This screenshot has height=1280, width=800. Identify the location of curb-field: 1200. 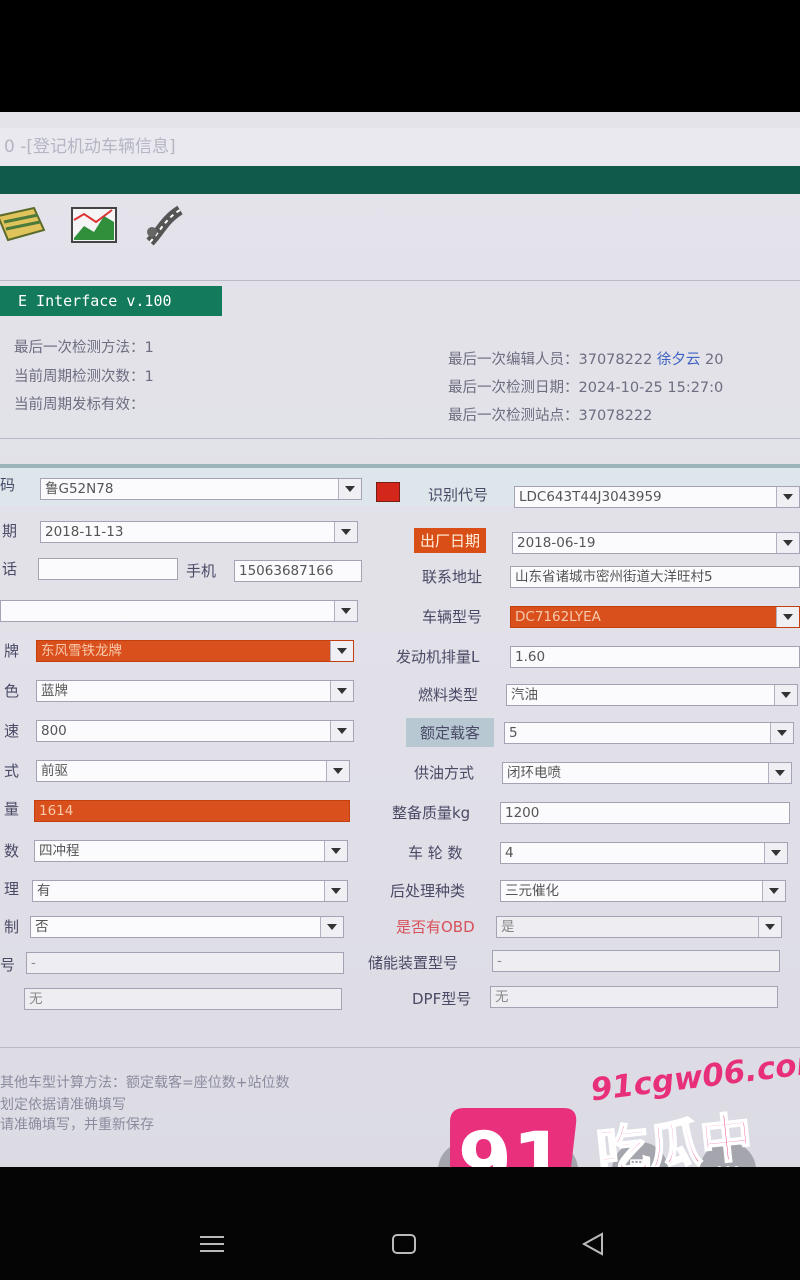
(645, 813).